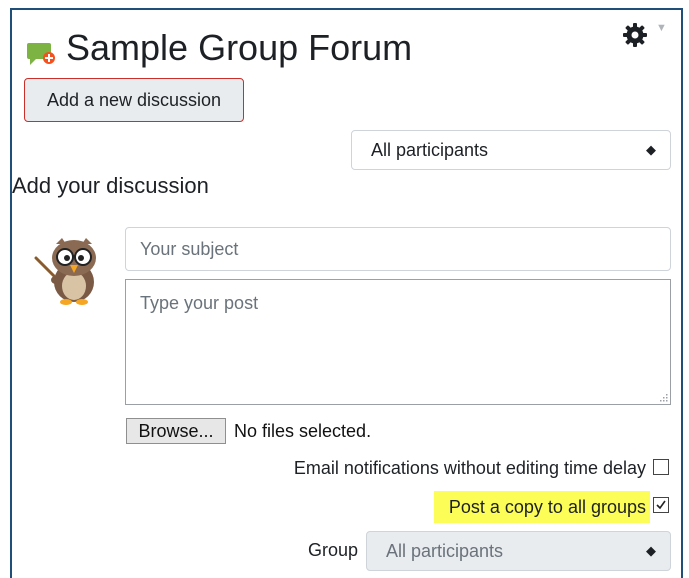 This screenshot has height=578, width=689. Describe the element at coordinates (661, 467) in the screenshot. I see `email-notification-checkbox` at that location.